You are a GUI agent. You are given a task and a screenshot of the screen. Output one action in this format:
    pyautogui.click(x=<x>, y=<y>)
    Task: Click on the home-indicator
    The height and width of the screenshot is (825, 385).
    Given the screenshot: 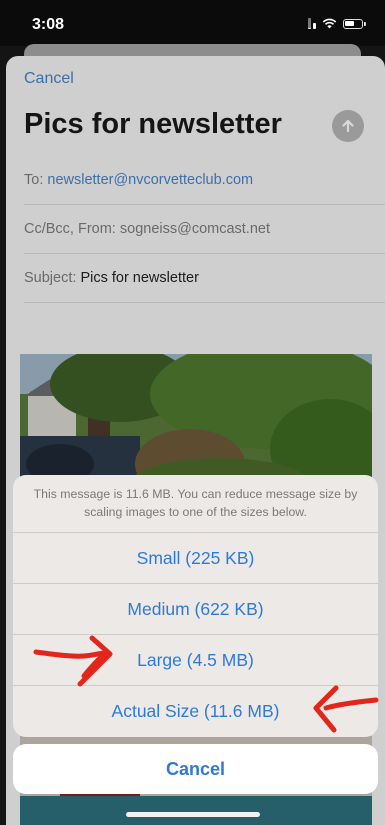 What is the action you would take?
    pyautogui.click(x=193, y=814)
    